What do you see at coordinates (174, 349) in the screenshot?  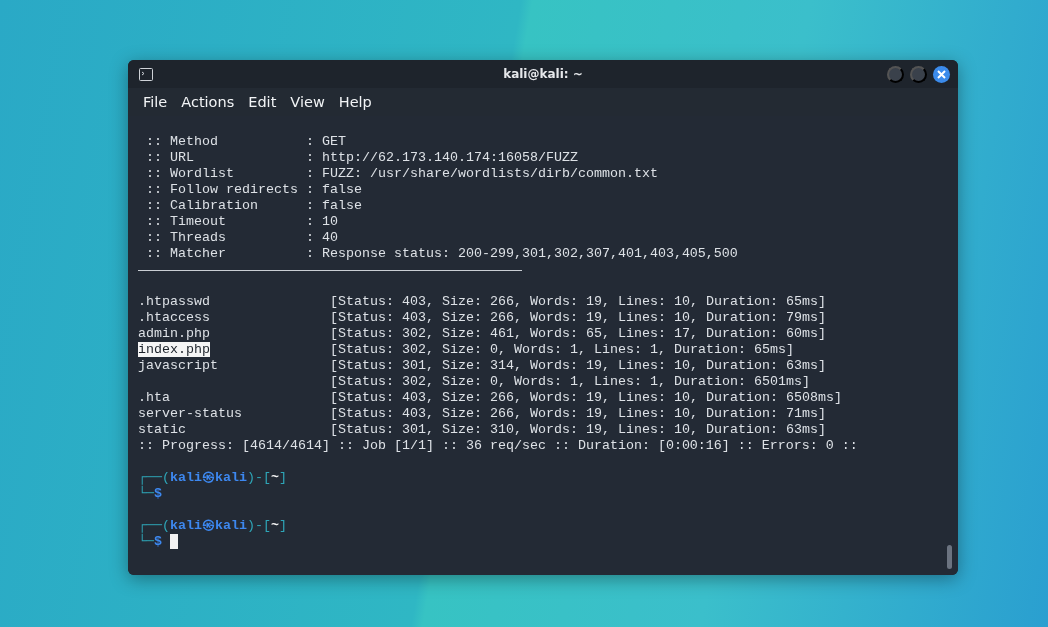 I see `path-text: index.php` at bounding box center [174, 349].